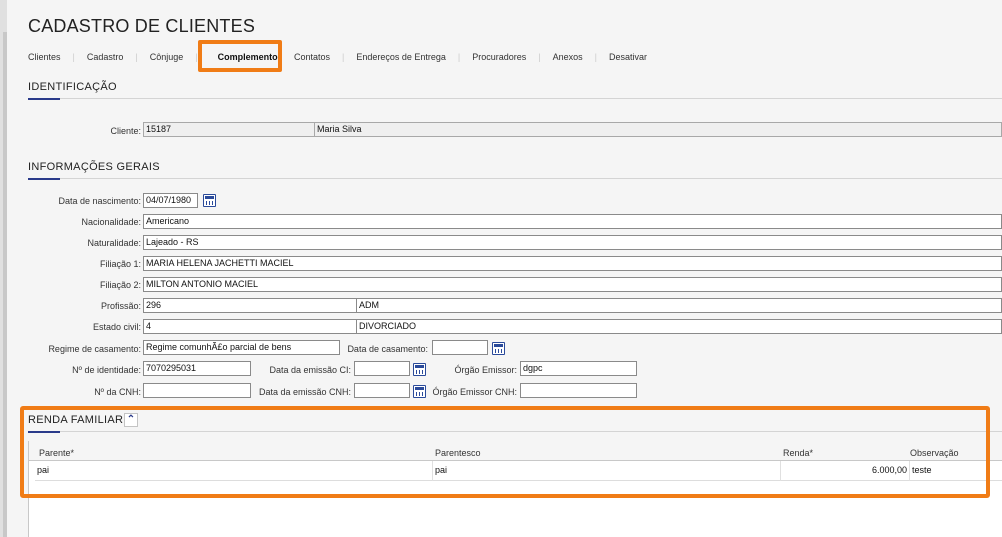 The height and width of the screenshot is (537, 1002). Describe the element at coordinates (934, 453) in the screenshot. I see `column-header-observacao: Observação` at that location.